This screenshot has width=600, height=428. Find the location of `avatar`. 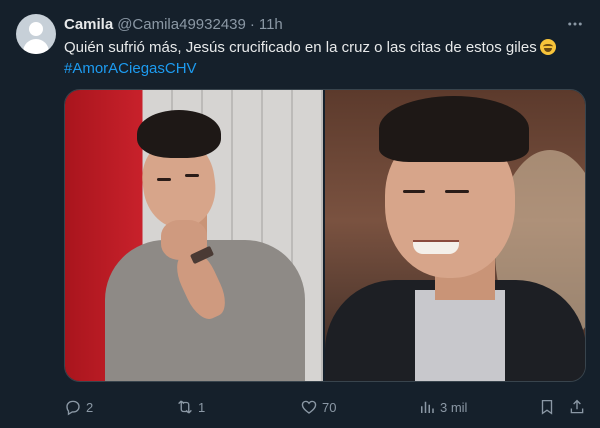

avatar is located at coordinates (36, 34).